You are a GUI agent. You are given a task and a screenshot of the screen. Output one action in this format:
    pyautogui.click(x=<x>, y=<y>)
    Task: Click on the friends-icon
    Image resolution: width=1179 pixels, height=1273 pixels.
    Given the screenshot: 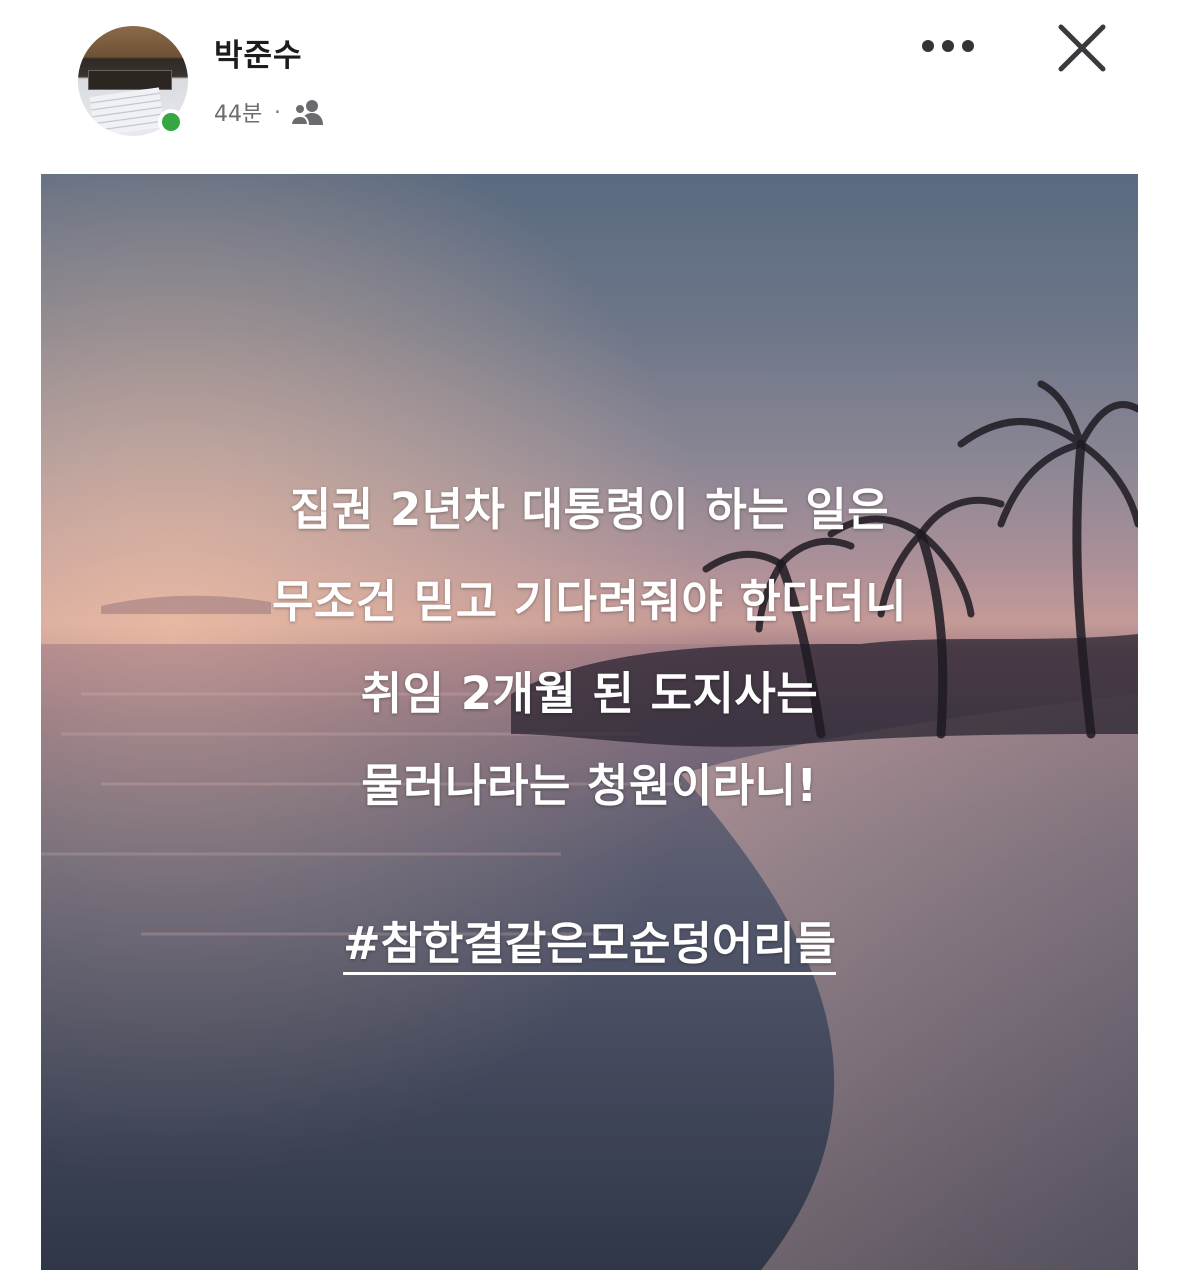 What is the action you would take?
    pyautogui.click(x=307, y=112)
    